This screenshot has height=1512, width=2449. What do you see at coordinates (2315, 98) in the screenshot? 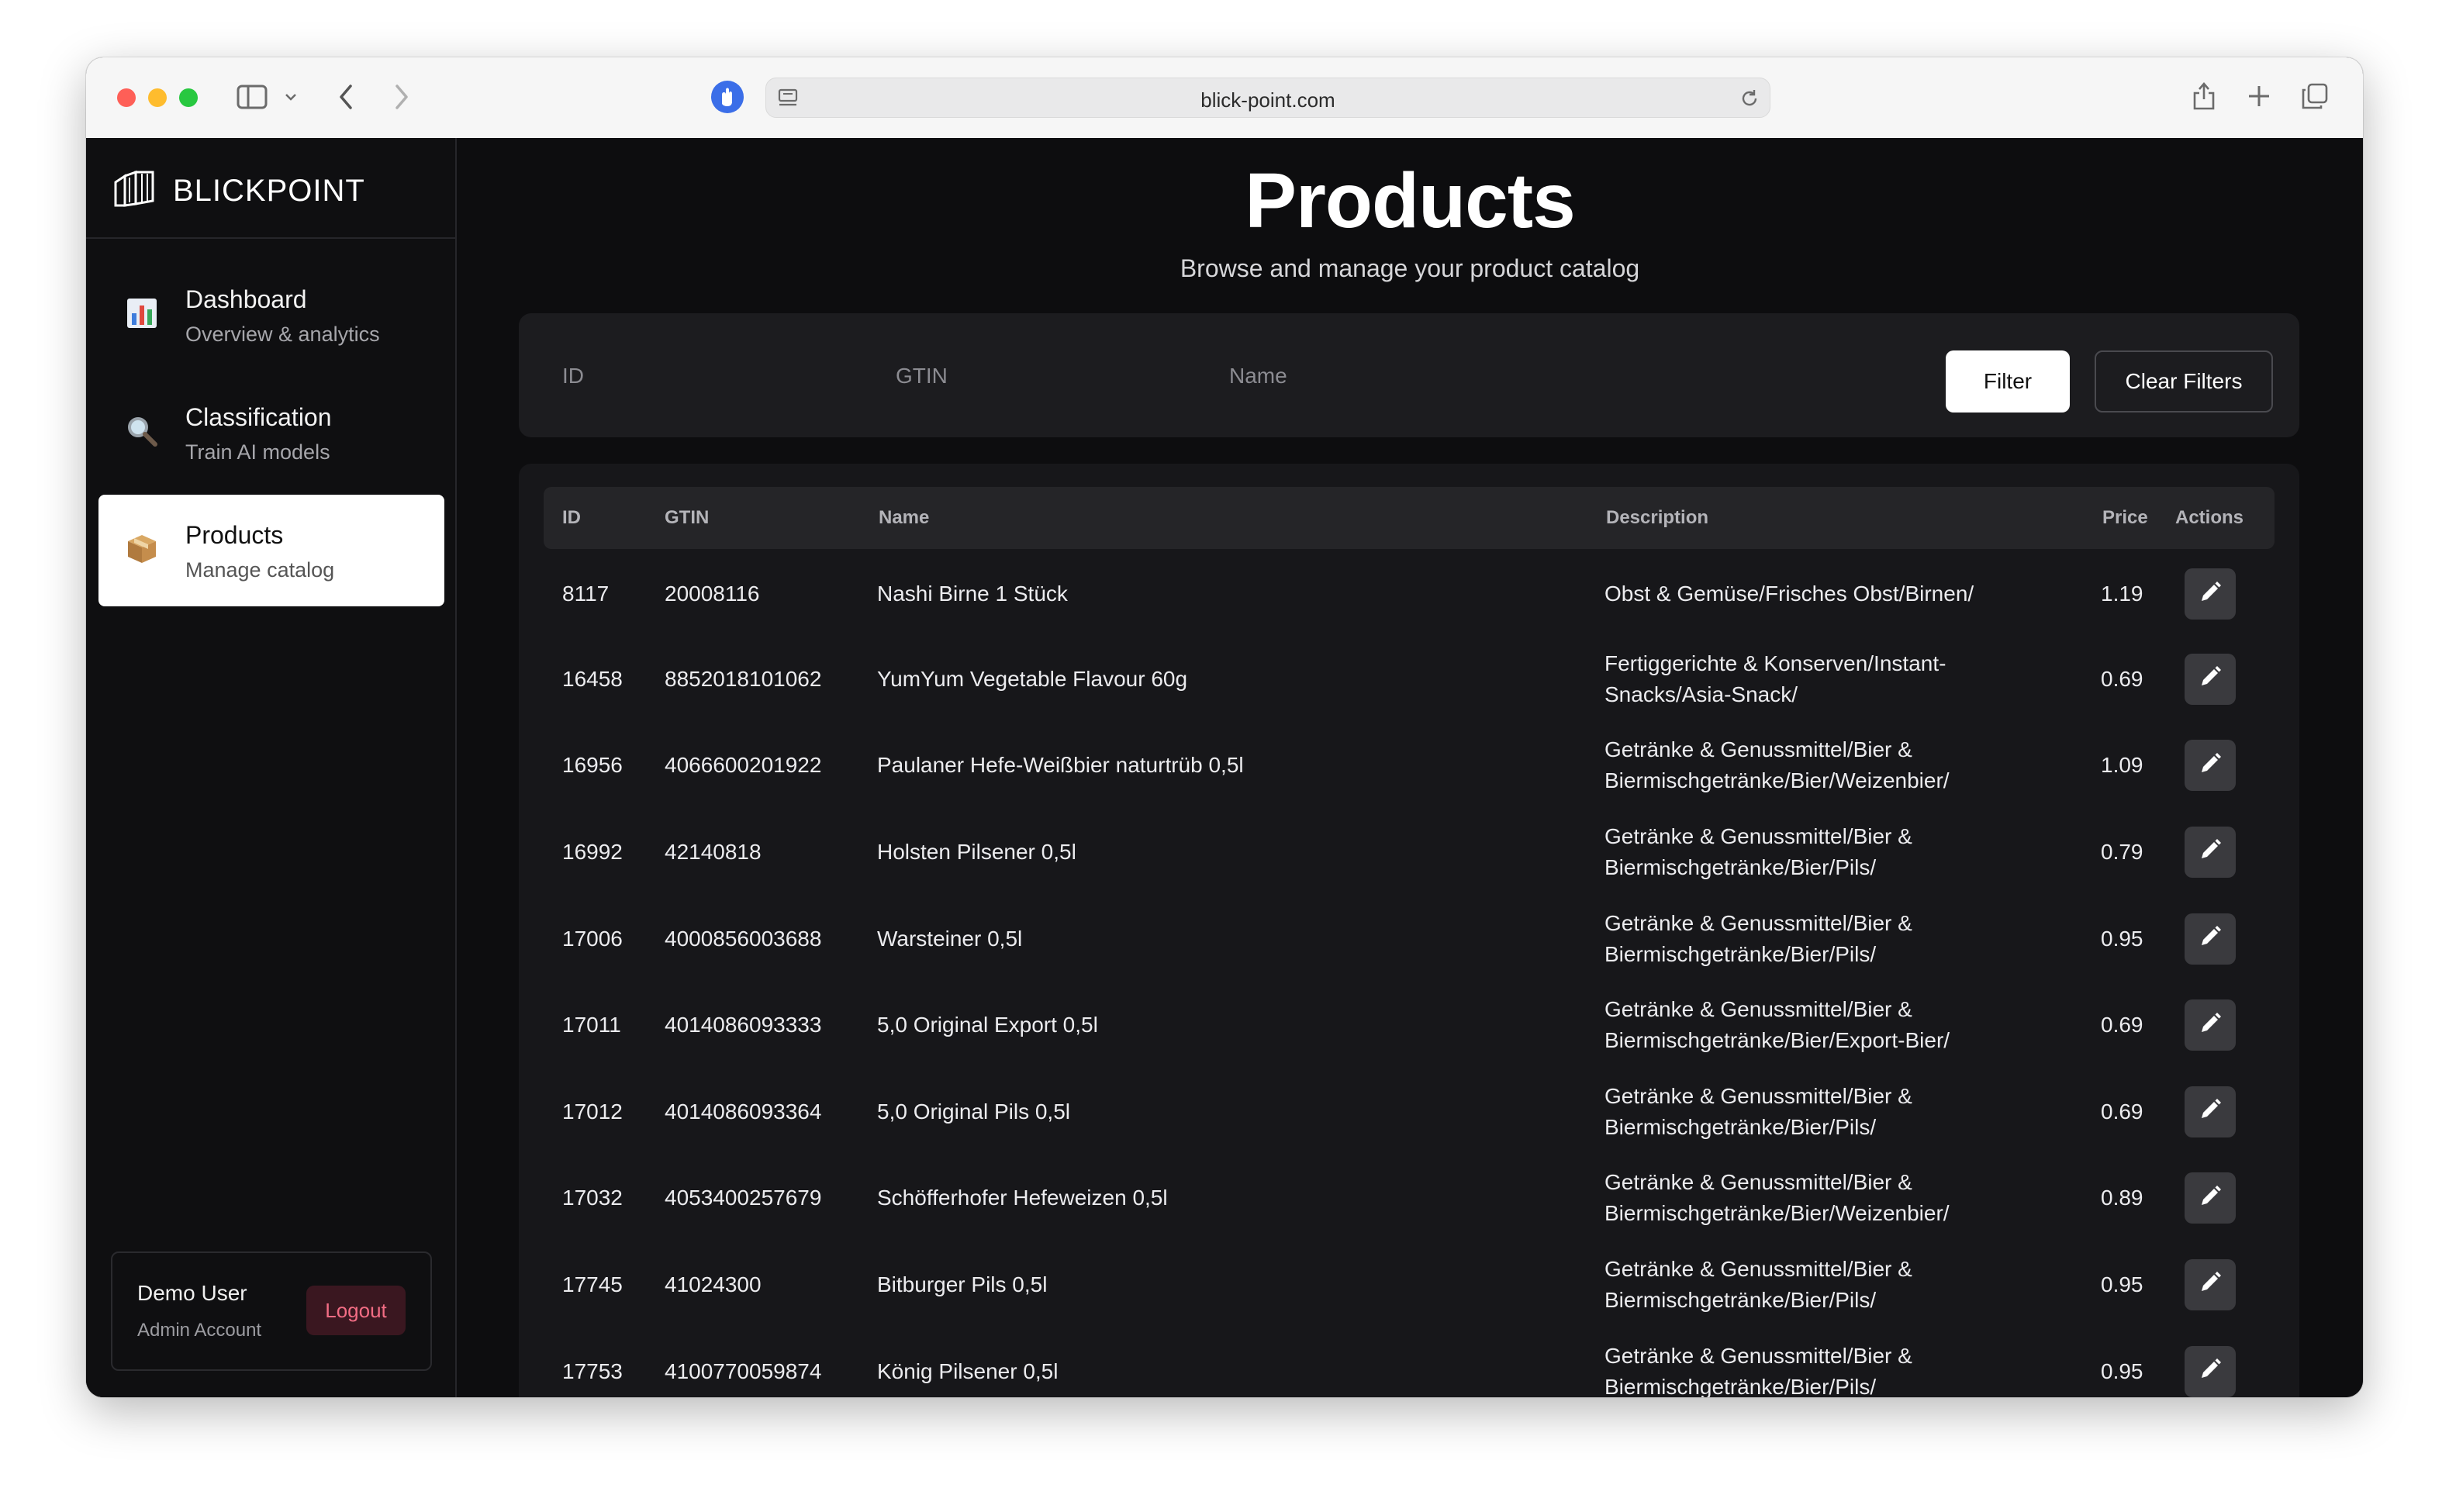
I see `tab-overview-icon` at bounding box center [2315, 98].